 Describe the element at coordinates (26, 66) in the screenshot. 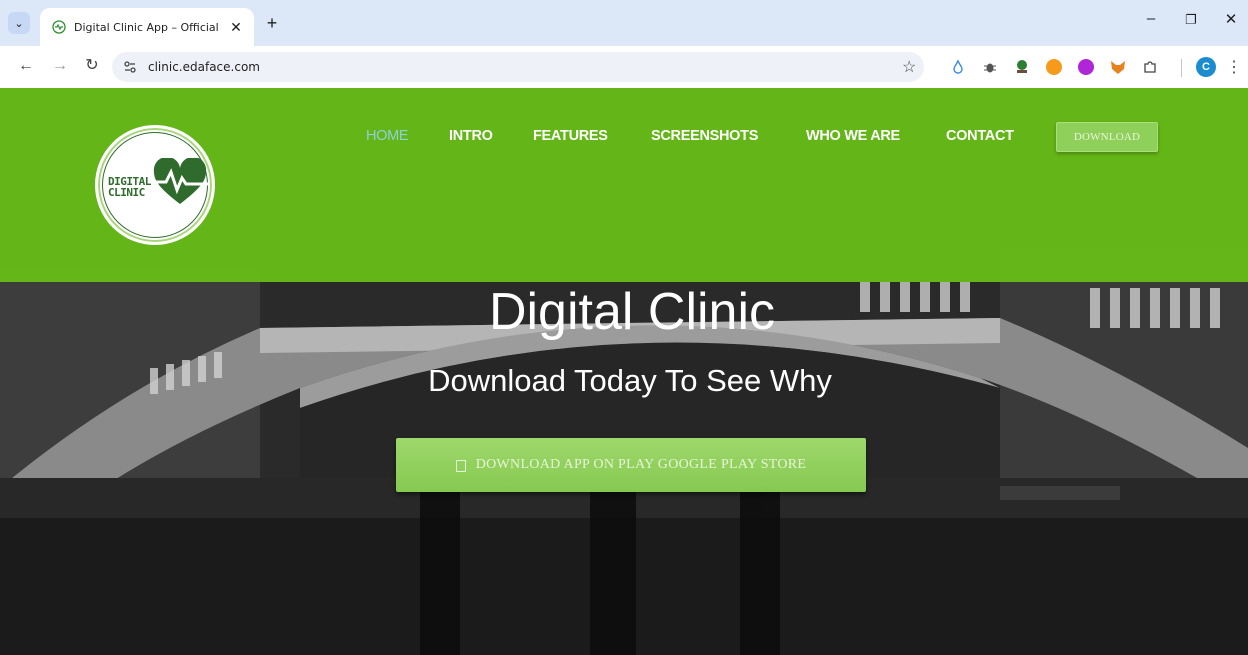

I see `back-icon: ←` at that location.